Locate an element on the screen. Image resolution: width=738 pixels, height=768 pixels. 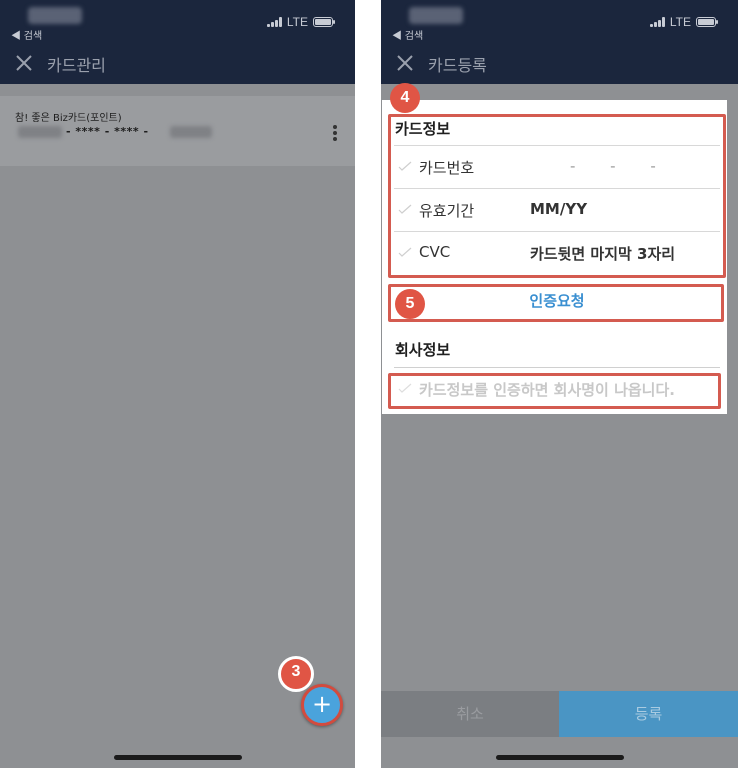
register-button: 등록 is located at coordinates (648, 714).